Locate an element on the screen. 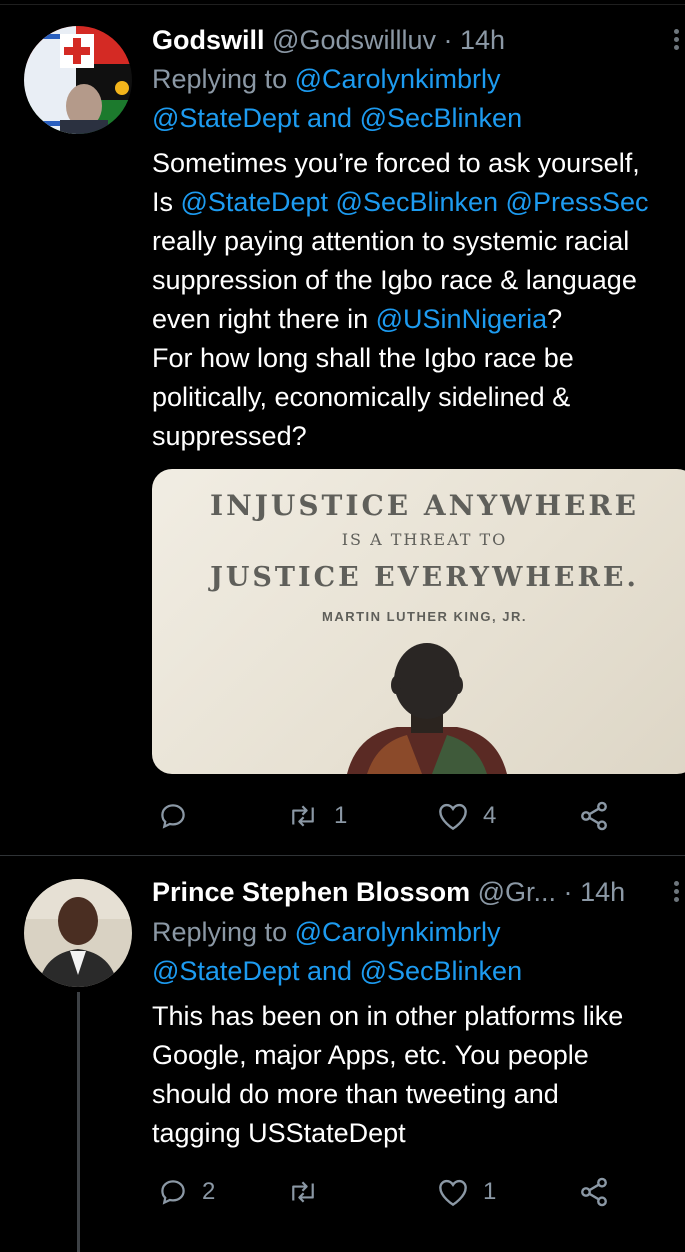 The image size is (685, 1252). mention-link: @USinNigeria is located at coordinates (461, 319).